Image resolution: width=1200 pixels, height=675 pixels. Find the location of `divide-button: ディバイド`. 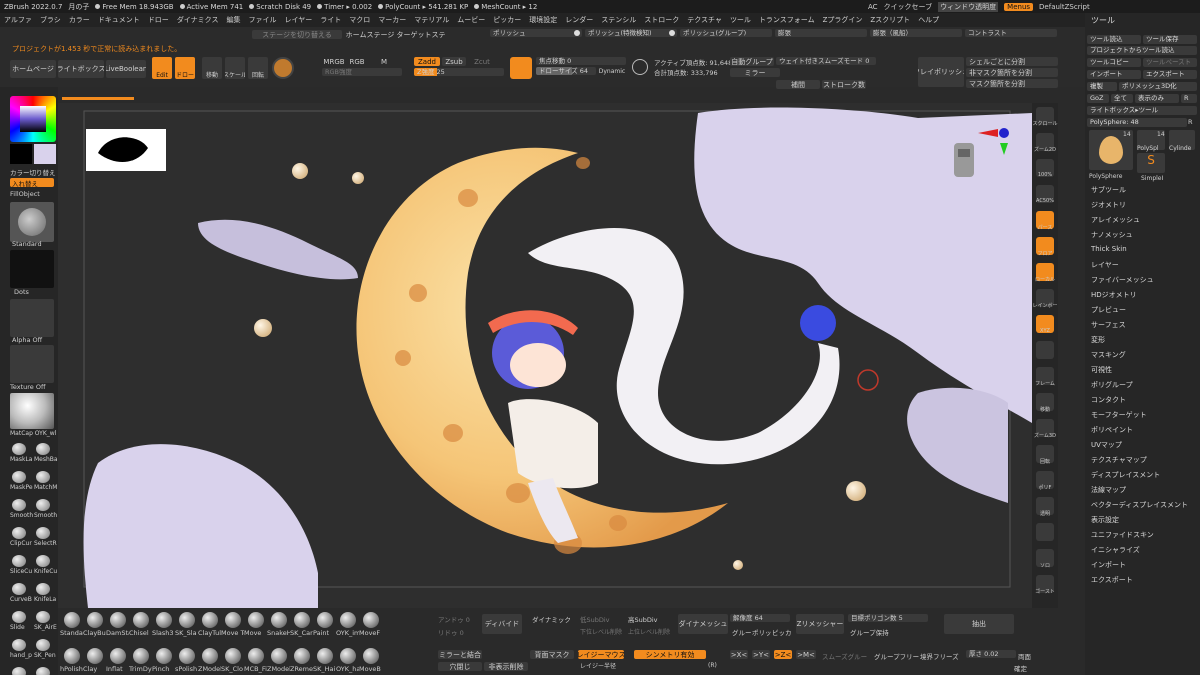

divide-button: ディバイド is located at coordinates (502, 624).